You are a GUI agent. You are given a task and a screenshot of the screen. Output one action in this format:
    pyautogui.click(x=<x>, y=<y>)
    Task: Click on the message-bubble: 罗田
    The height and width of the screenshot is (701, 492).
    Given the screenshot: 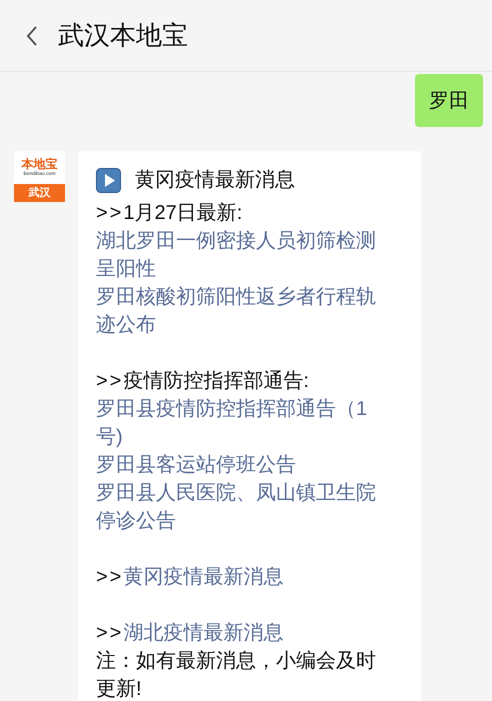 What is the action you would take?
    pyautogui.click(x=449, y=100)
    